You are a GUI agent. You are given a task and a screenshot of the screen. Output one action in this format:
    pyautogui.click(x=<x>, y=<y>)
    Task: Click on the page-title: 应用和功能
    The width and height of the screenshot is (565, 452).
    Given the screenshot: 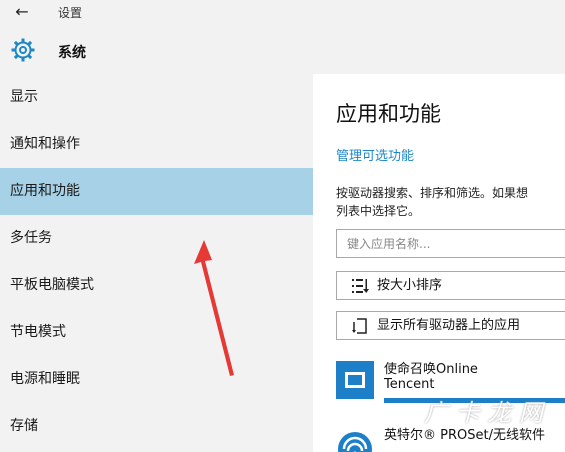 What is the action you would take?
    pyautogui.click(x=388, y=114)
    